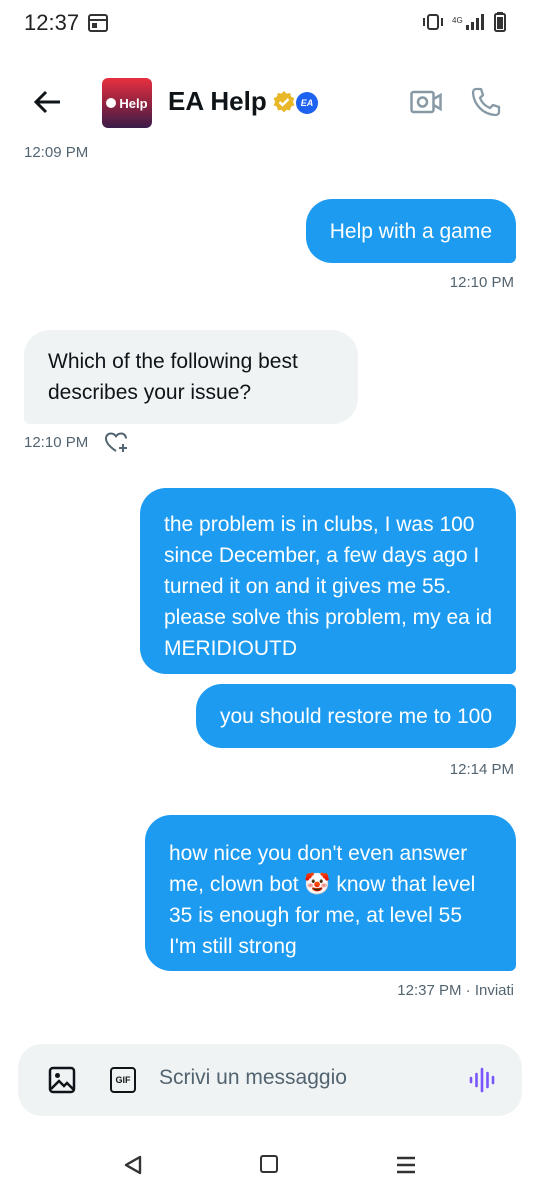  Describe the element at coordinates (356, 716) in the screenshot. I see `outgoing-message: you should restore me to 100` at that location.